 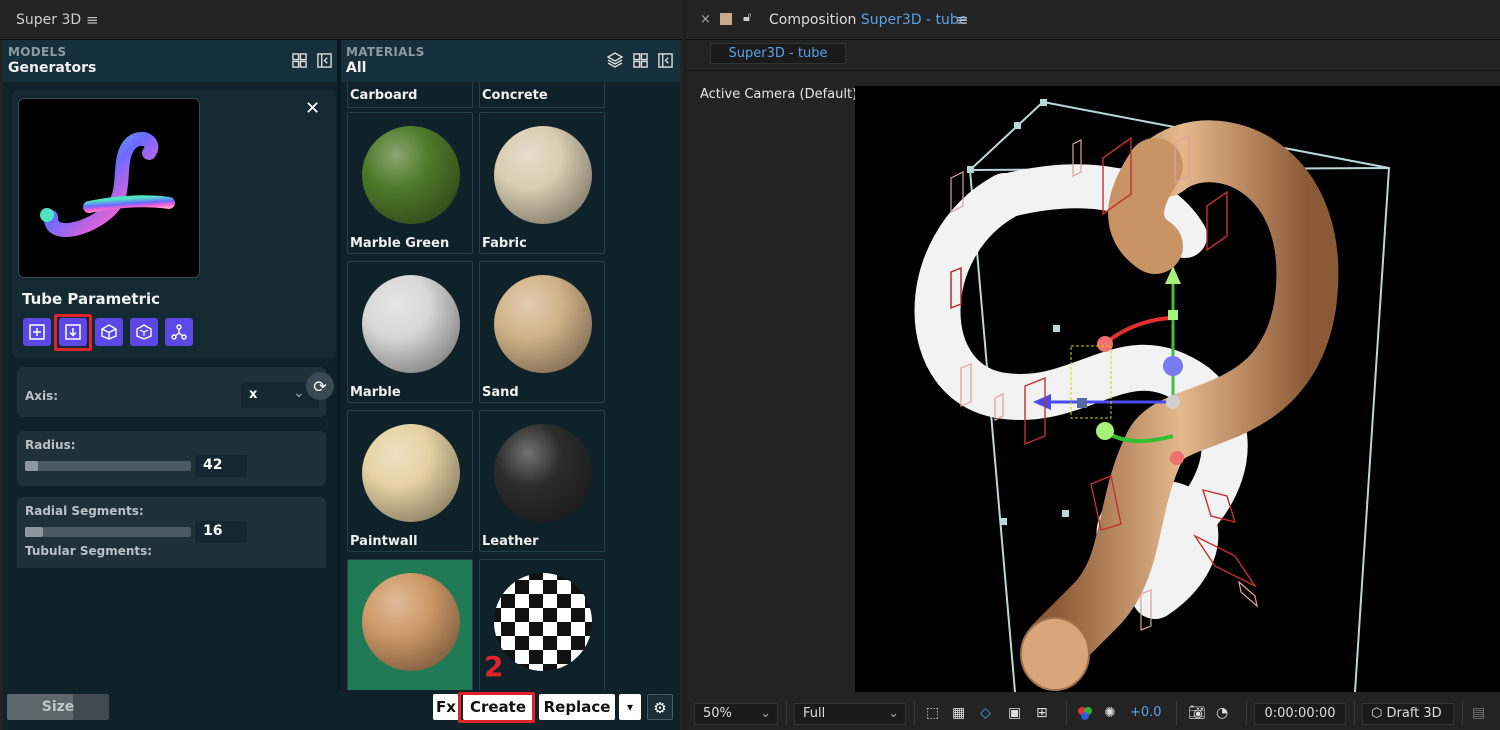 What do you see at coordinates (52, 68) in the screenshot?
I see `models-category: Generators` at bounding box center [52, 68].